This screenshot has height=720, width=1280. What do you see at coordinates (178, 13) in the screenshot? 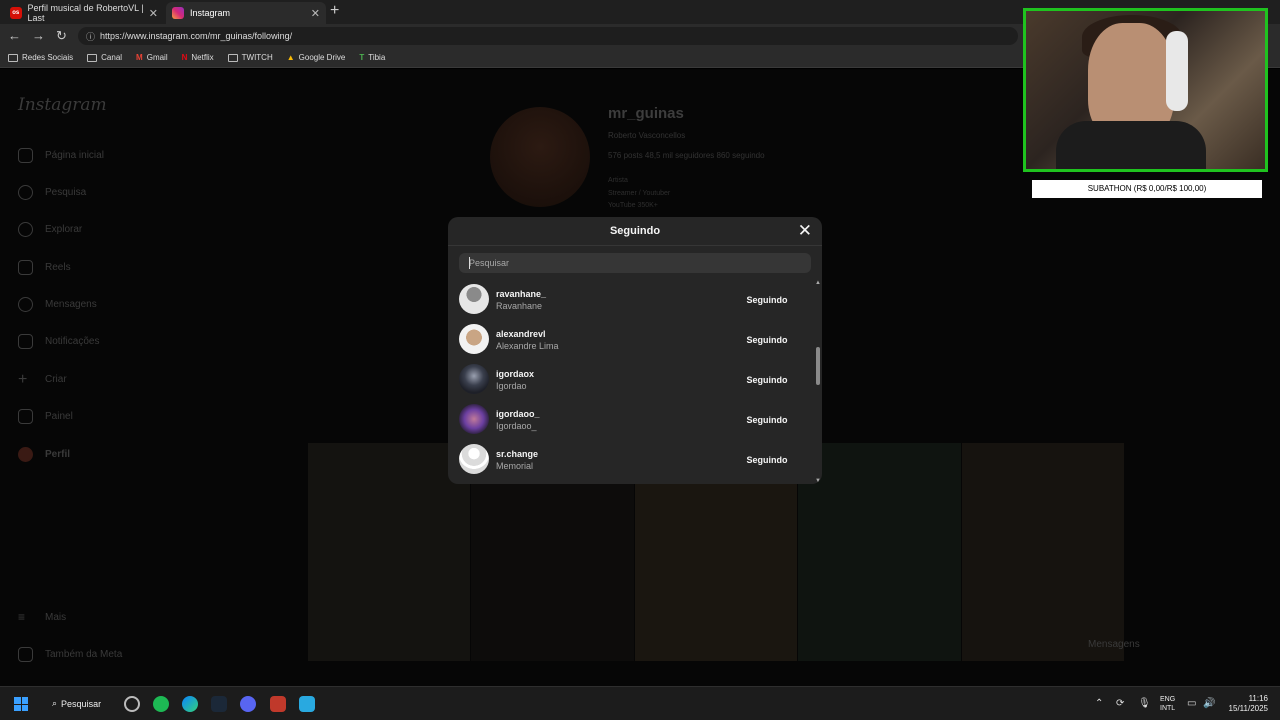
I see `instagram-icon` at bounding box center [178, 13].